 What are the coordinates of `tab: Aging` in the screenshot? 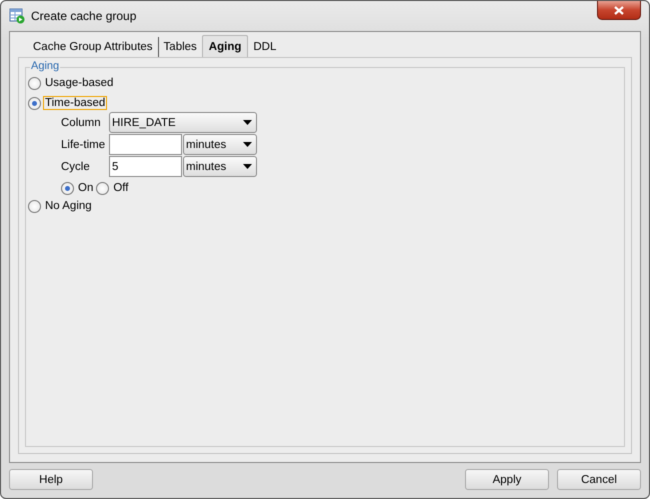 It's located at (225, 46).